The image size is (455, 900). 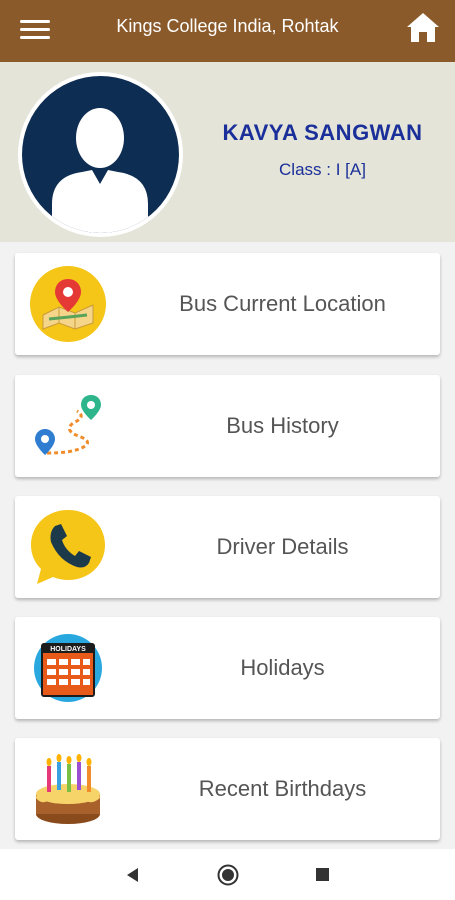 I want to click on menu-card-holidays: HOLIDAYS Holidays, so click(x=227, y=668).